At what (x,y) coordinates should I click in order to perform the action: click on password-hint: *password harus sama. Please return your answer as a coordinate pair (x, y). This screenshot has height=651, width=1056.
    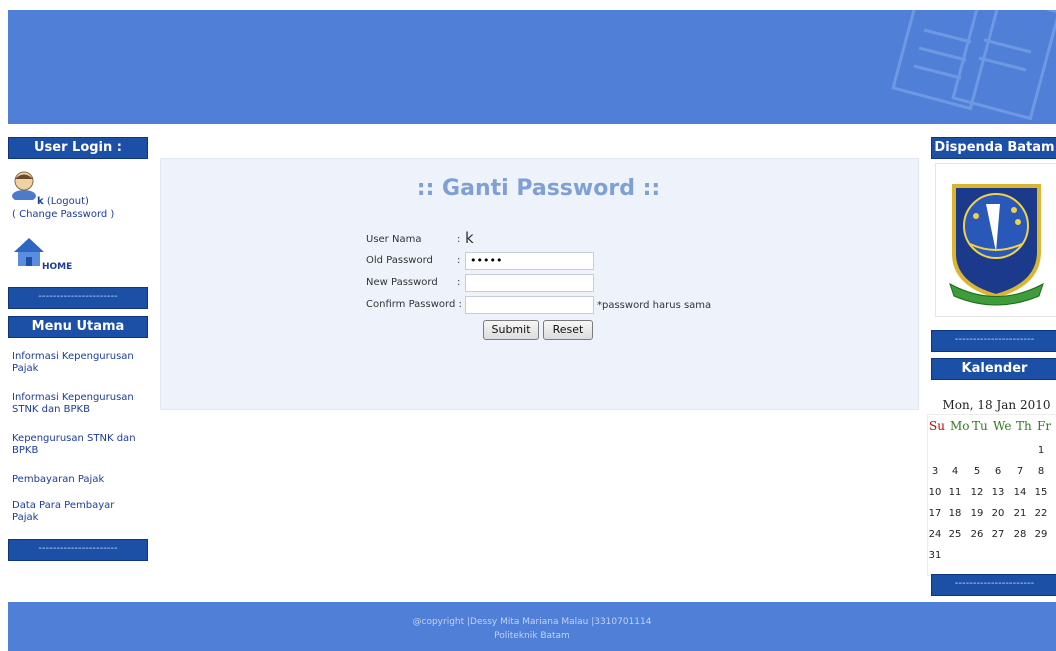
    Looking at the image, I should click on (654, 305).